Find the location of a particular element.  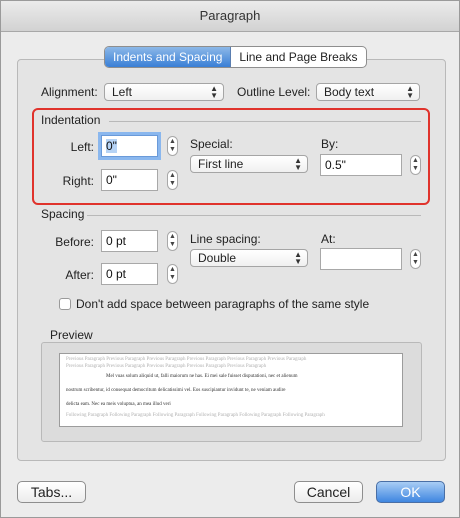

alignment-value: Left is located at coordinates (122, 92).